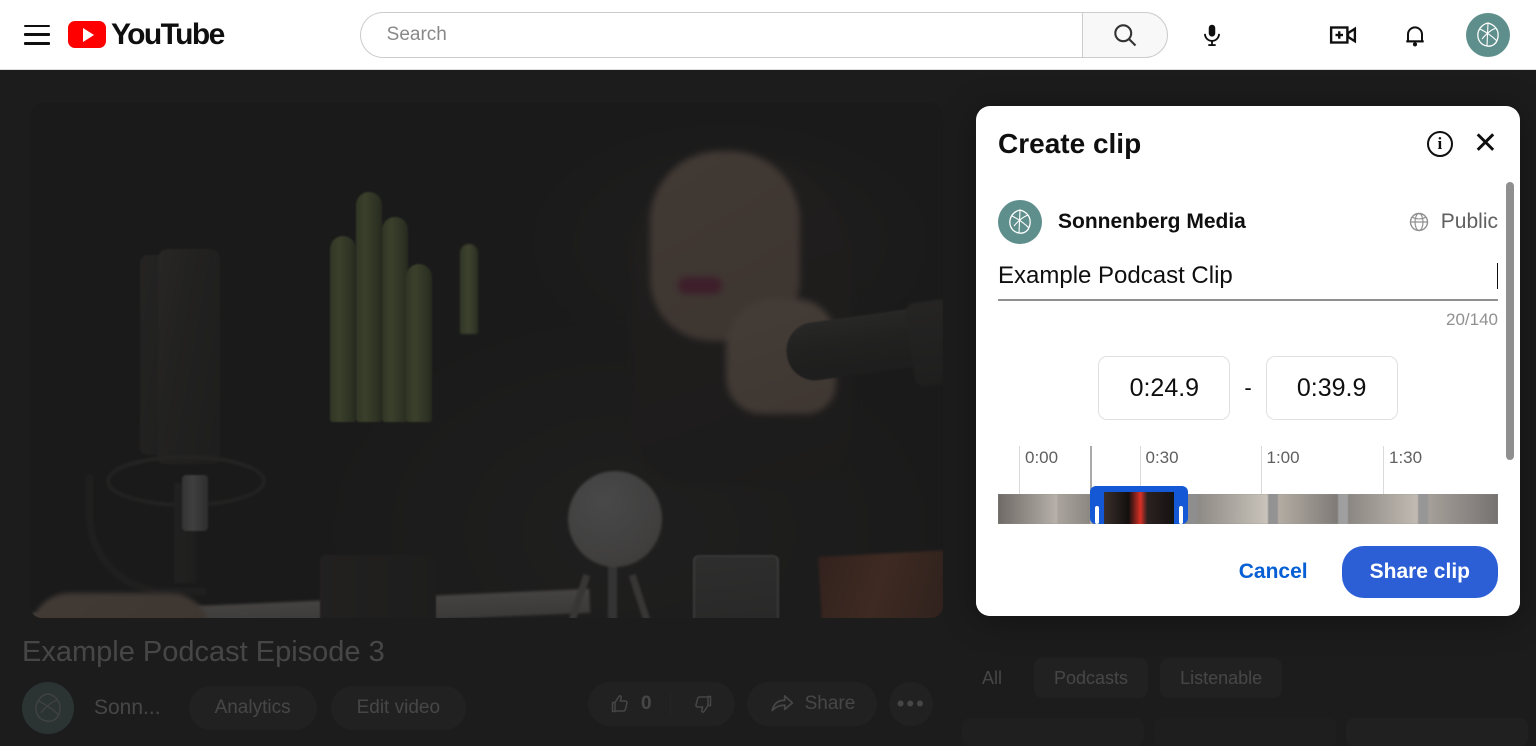 The image size is (1536, 746). What do you see at coordinates (1180, 515) in the screenshot?
I see `clip-end-handle` at bounding box center [1180, 515].